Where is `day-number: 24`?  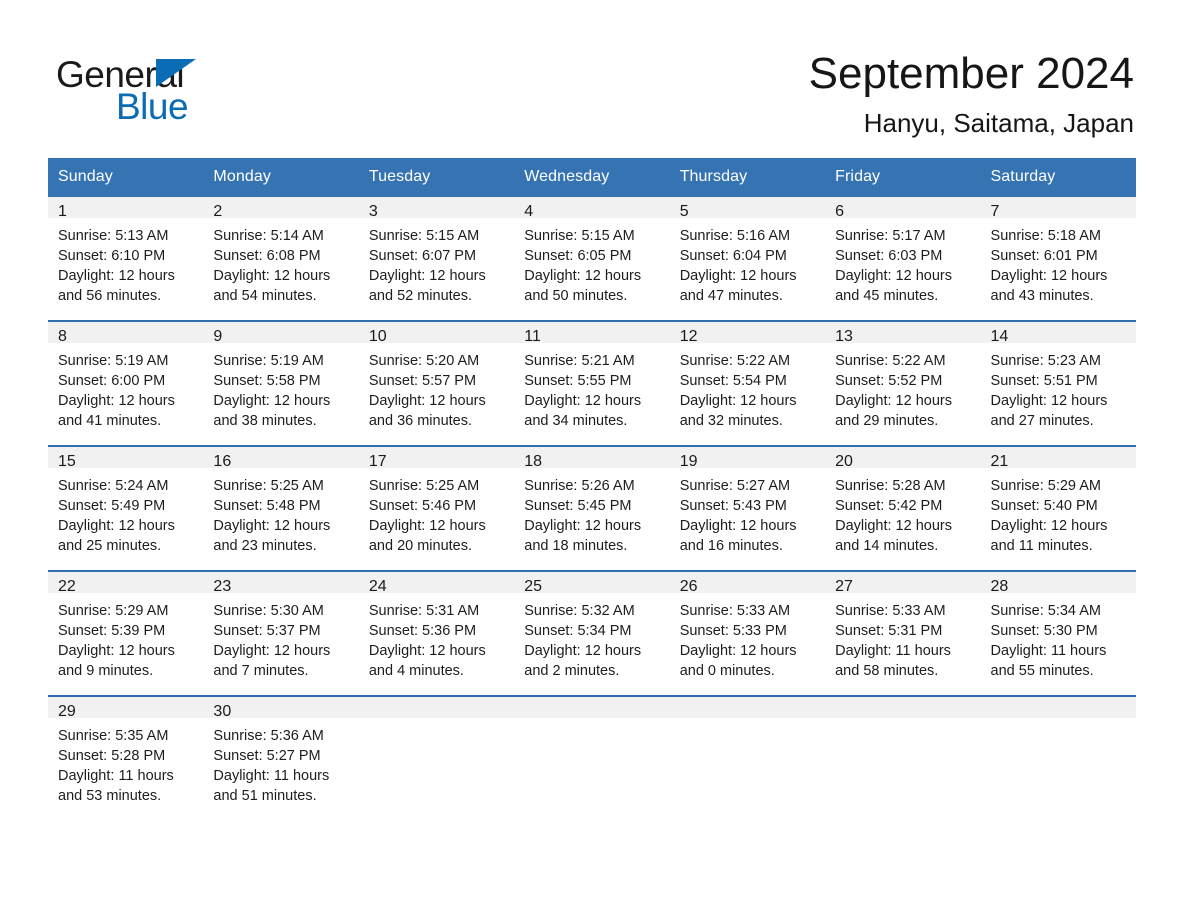
day-number: 24 is located at coordinates (436, 583).